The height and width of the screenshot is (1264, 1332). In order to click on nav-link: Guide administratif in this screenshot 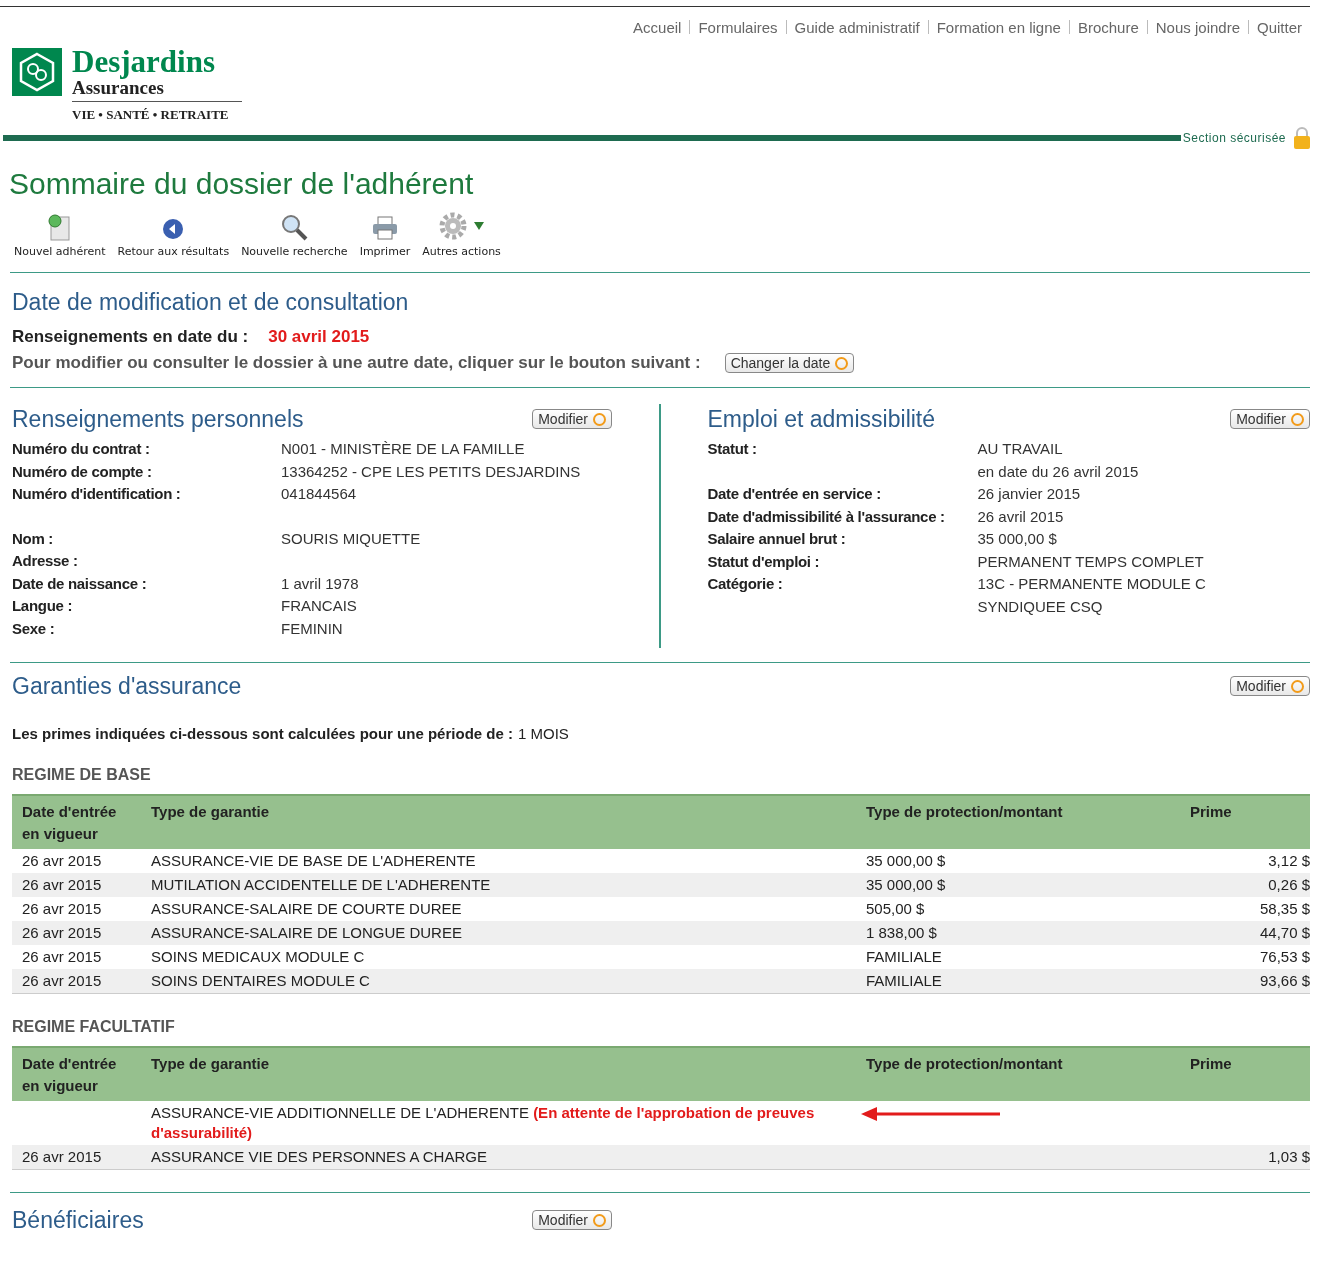, I will do `click(857, 27)`.